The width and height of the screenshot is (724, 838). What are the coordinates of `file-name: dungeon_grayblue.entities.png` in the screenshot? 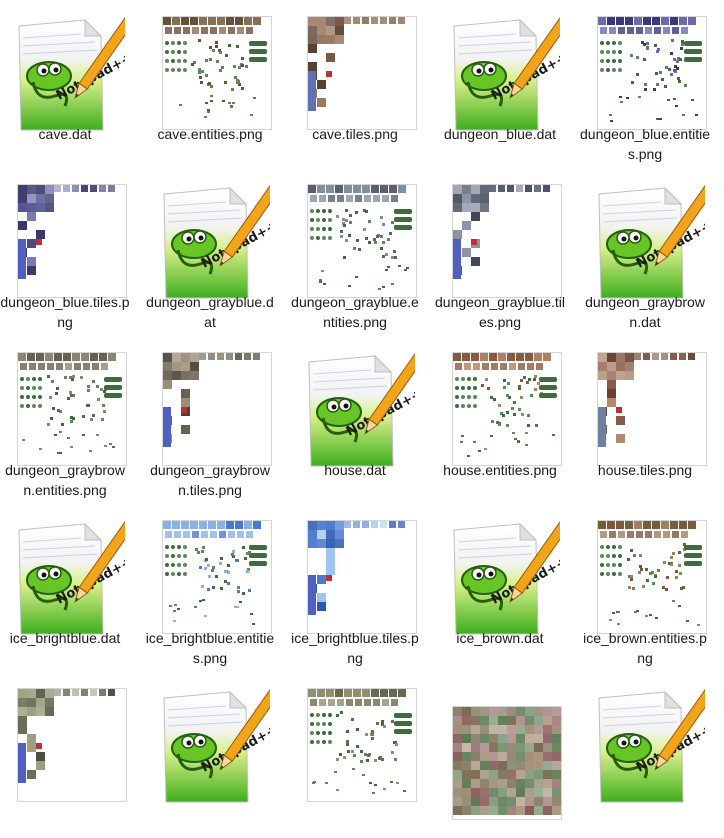 It's located at (355, 312).